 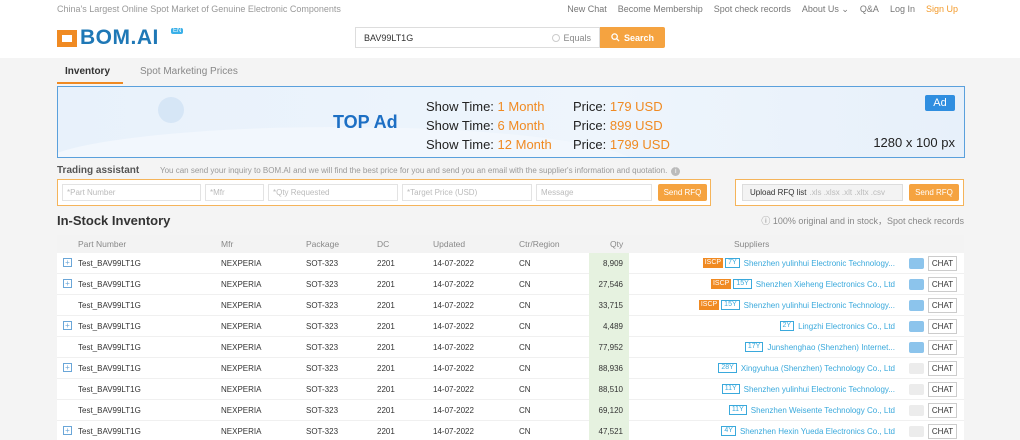 I want to click on supplier-name: Xingyuhua (Shenzhen) Technology Co., Ltd, so click(x=818, y=368).